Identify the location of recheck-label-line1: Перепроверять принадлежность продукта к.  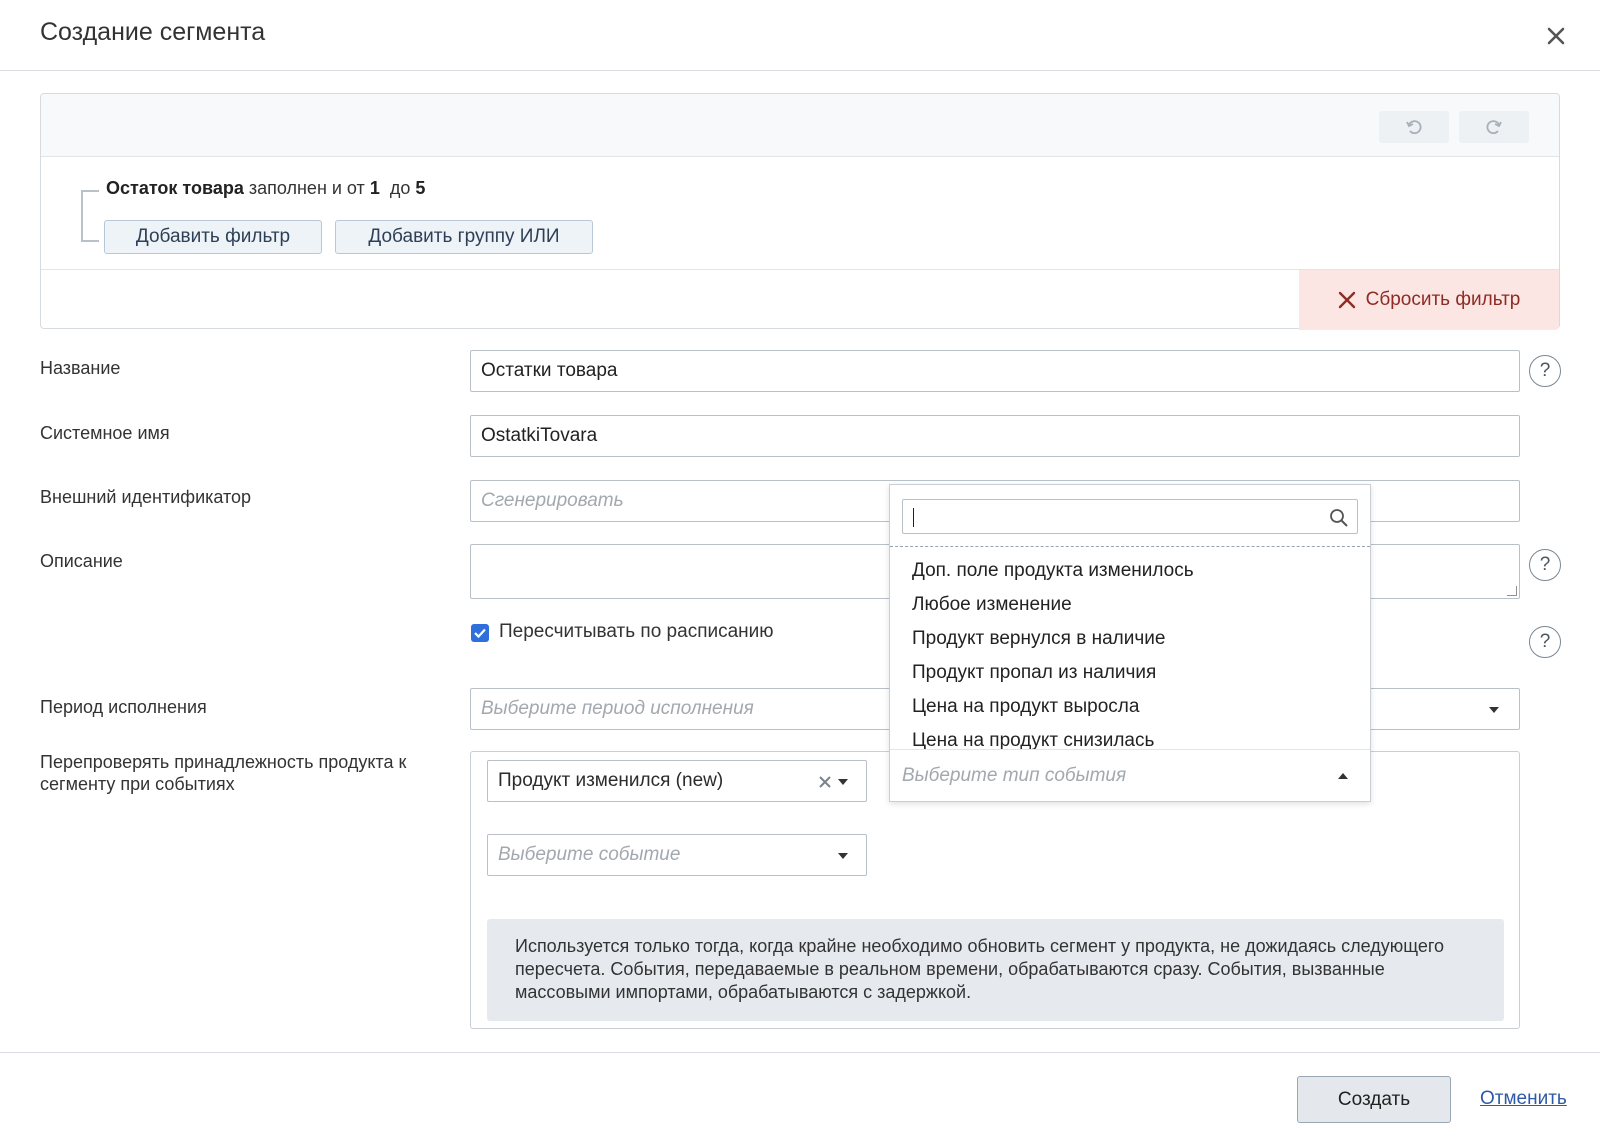
(223, 762).